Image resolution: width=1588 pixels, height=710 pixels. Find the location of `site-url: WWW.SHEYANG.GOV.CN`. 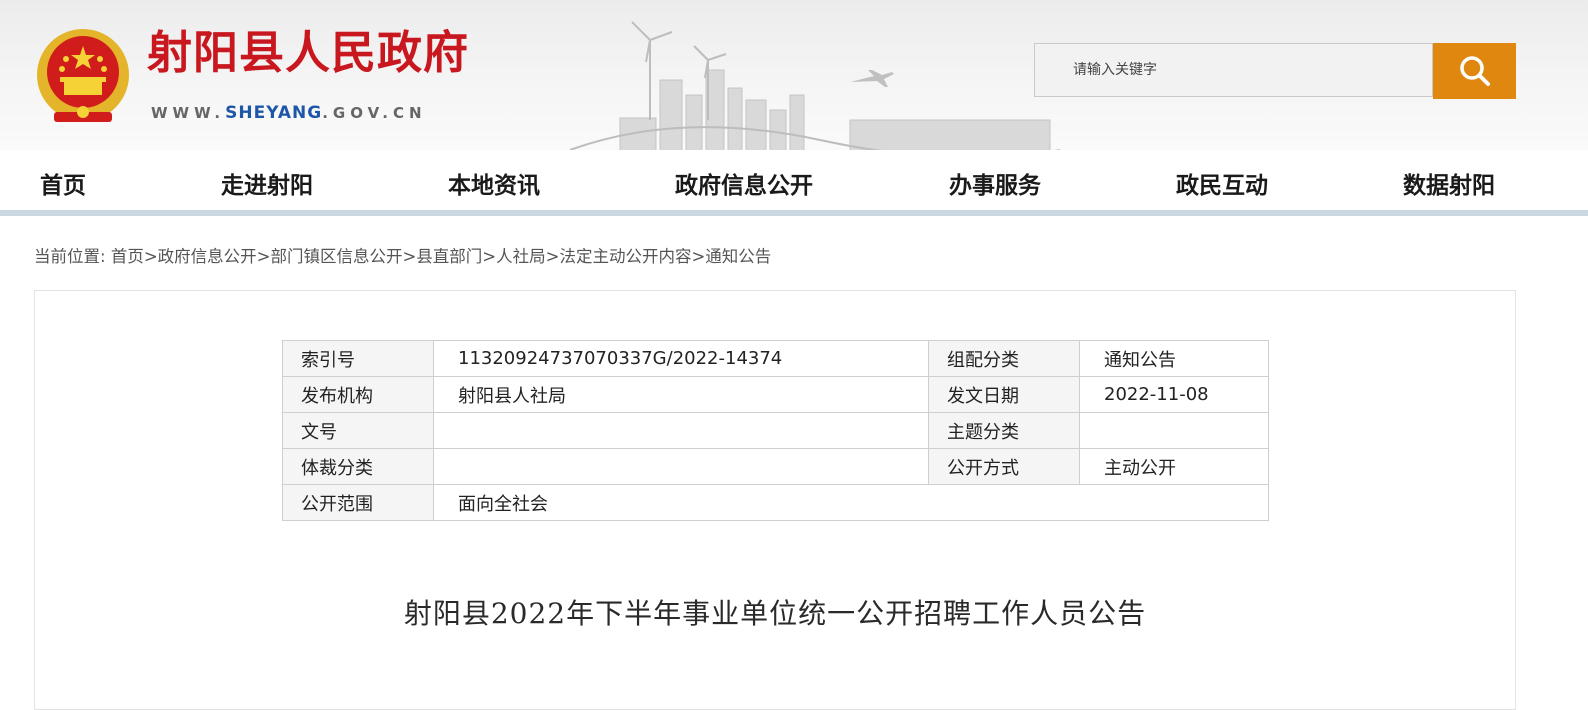

site-url: WWW.SHEYANG.GOV.CN is located at coordinates (289, 113).